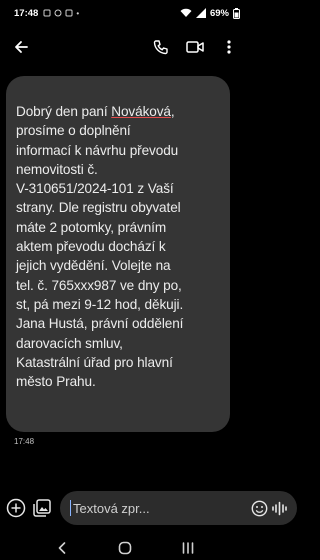 The image size is (320, 560). Describe the element at coordinates (78, 13) in the screenshot. I see `more-notifications-icon: •` at that location.